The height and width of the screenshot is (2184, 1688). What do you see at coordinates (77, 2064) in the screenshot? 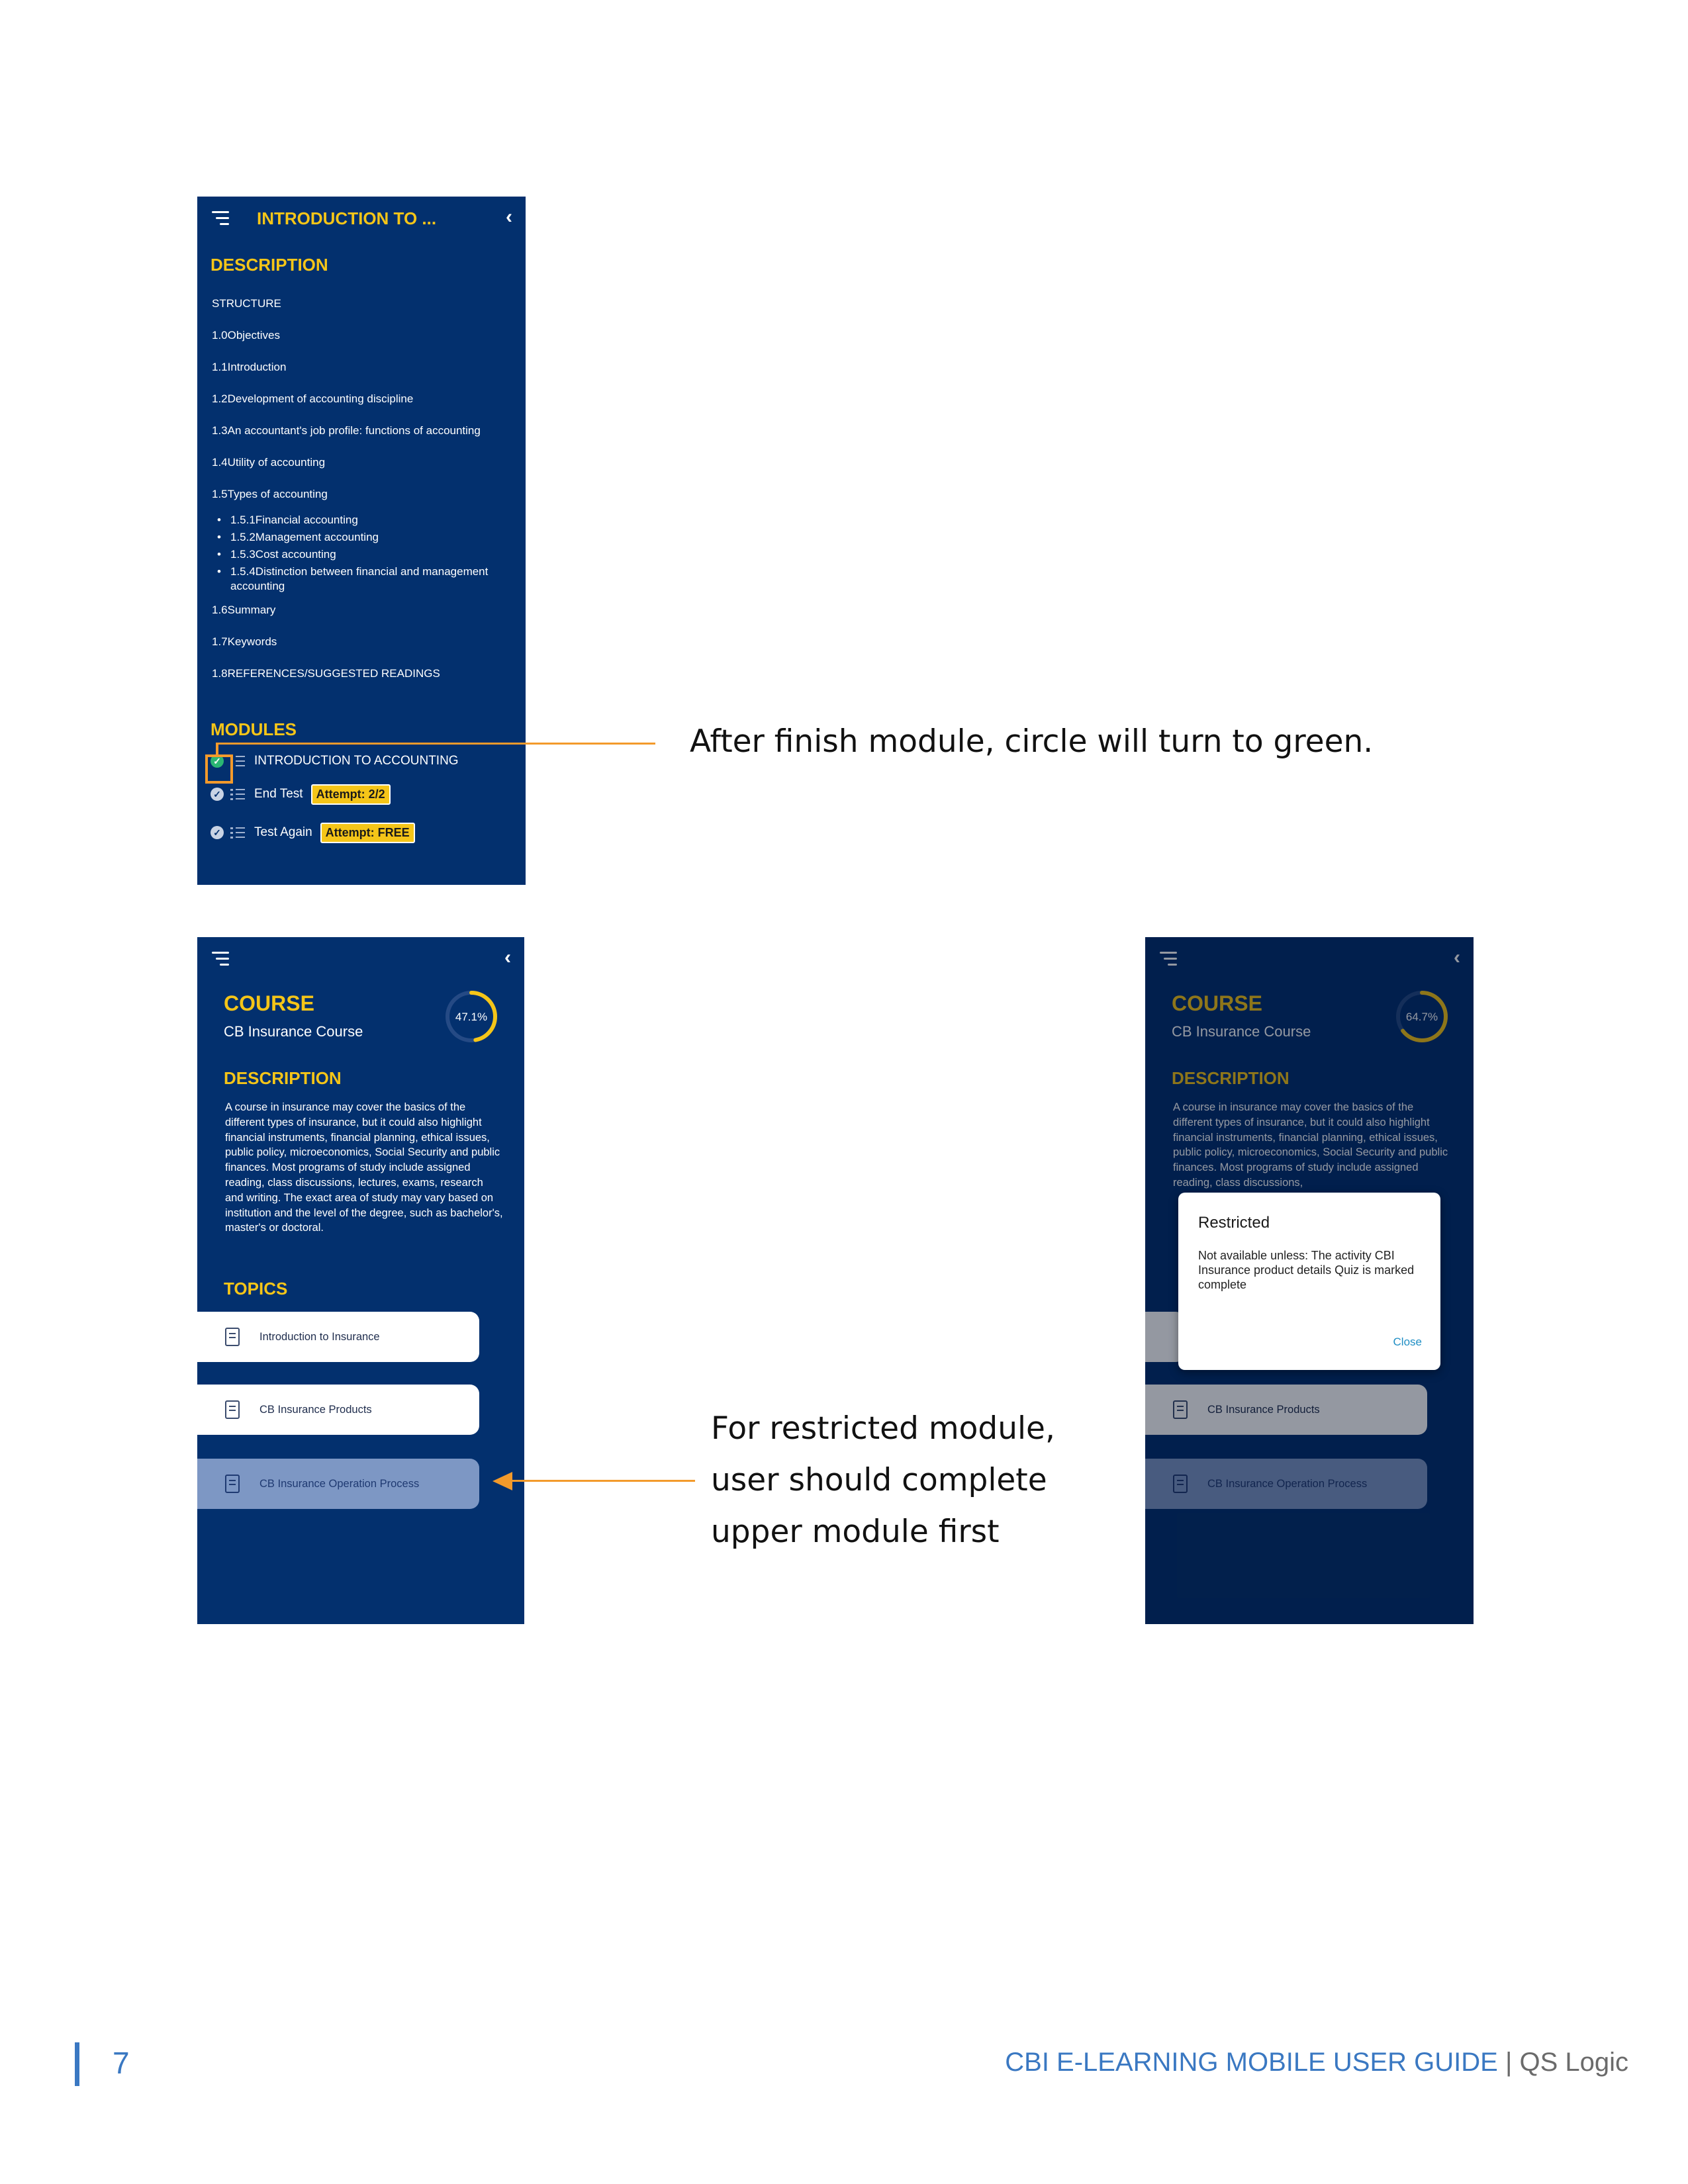
I see `footer-accent-bar` at bounding box center [77, 2064].